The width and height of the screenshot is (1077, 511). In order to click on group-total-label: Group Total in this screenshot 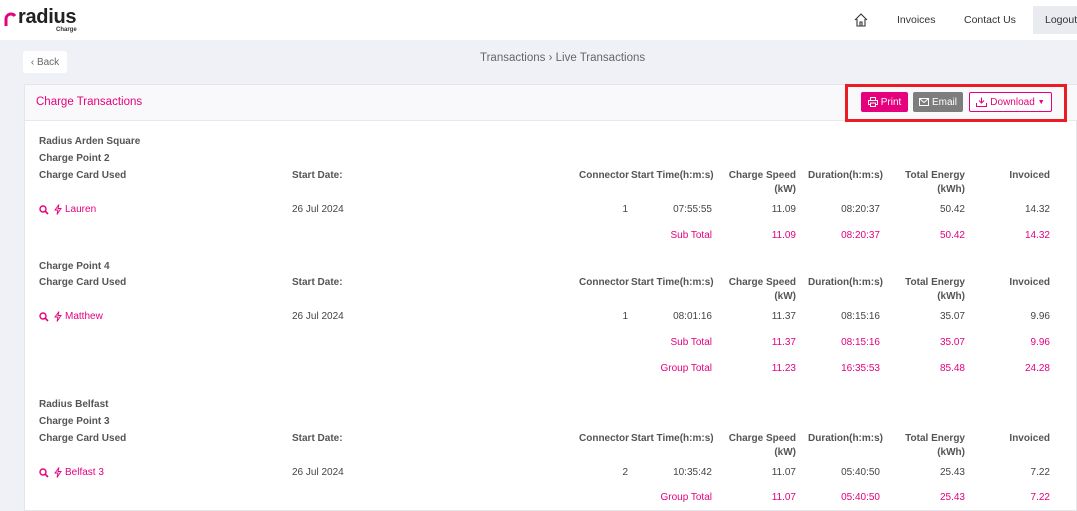, I will do `click(686, 497)`.